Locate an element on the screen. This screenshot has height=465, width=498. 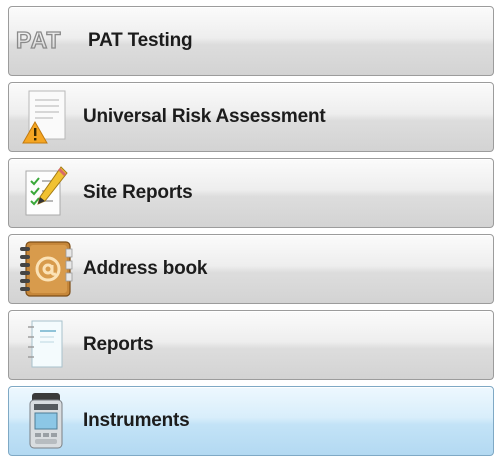
menu-item-label: PAT Testing is located at coordinates (140, 40).